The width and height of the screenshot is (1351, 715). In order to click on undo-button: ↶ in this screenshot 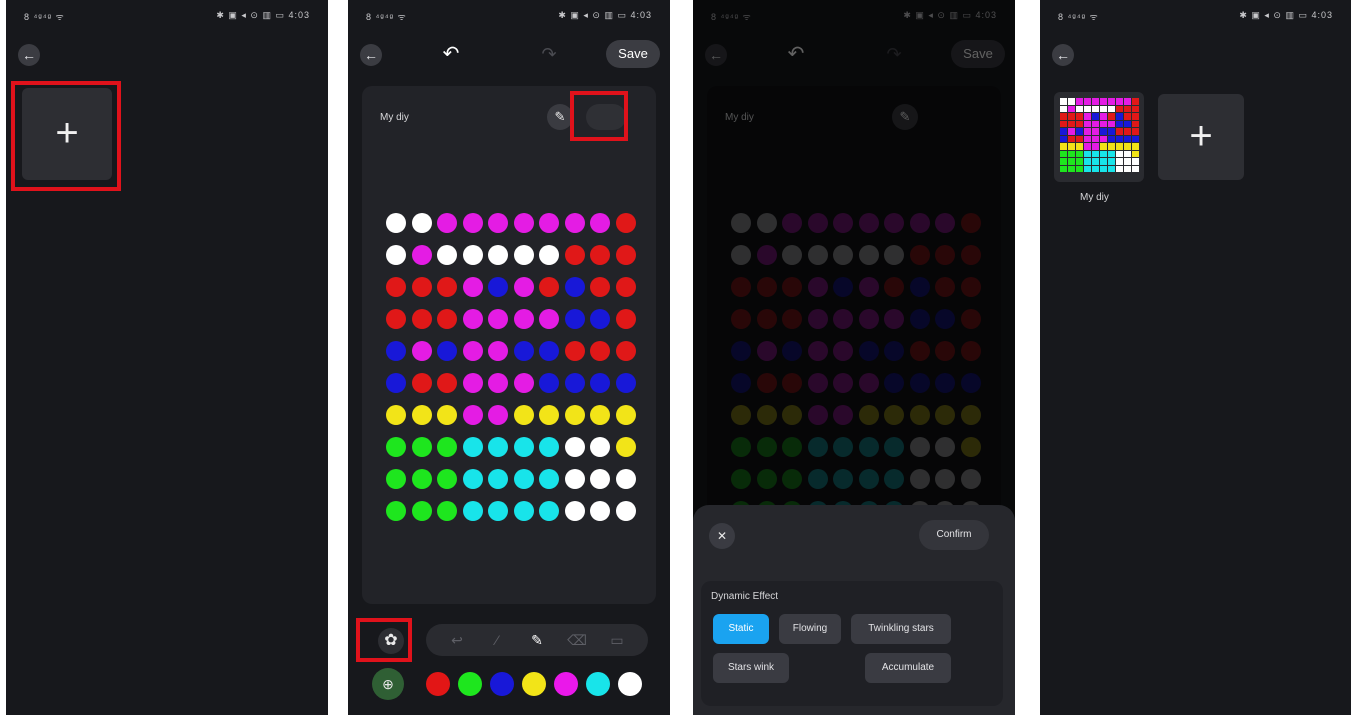, I will do `click(451, 54)`.